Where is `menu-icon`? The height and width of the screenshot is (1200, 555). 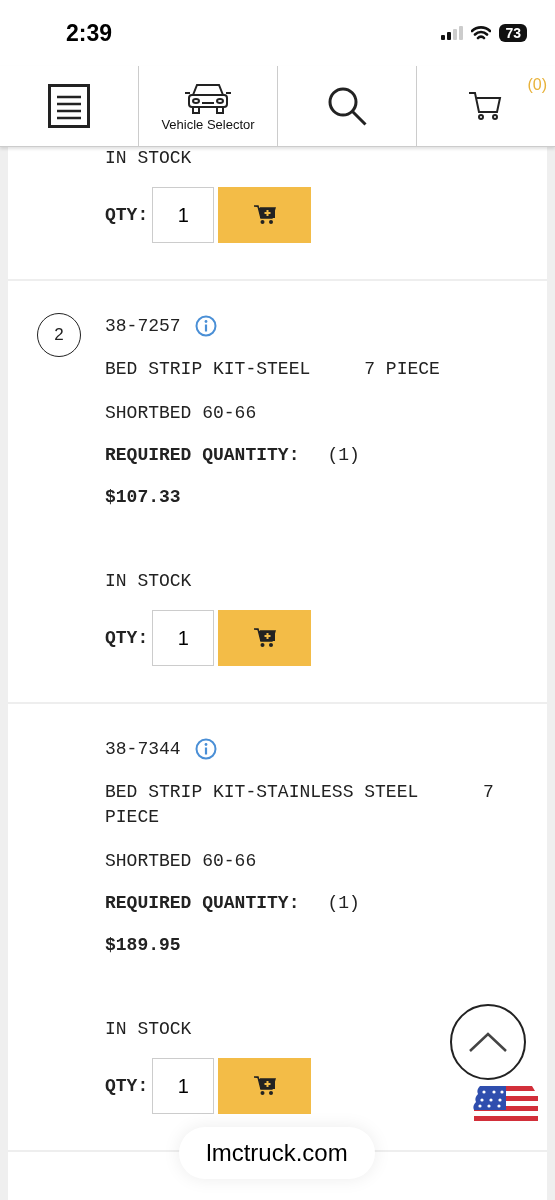 menu-icon is located at coordinates (69, 106).